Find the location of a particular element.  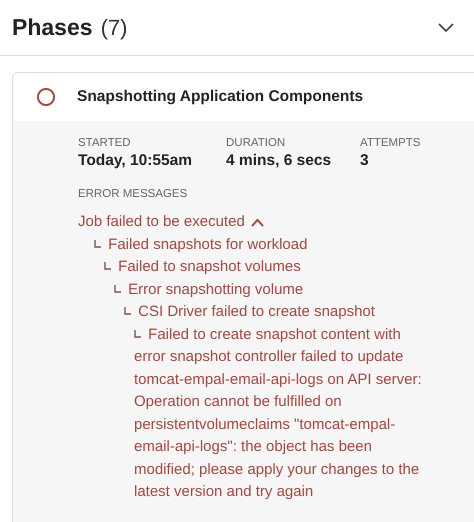

error-message: CSI Driver failed to create snapshot is located at coordinates (273, 312).